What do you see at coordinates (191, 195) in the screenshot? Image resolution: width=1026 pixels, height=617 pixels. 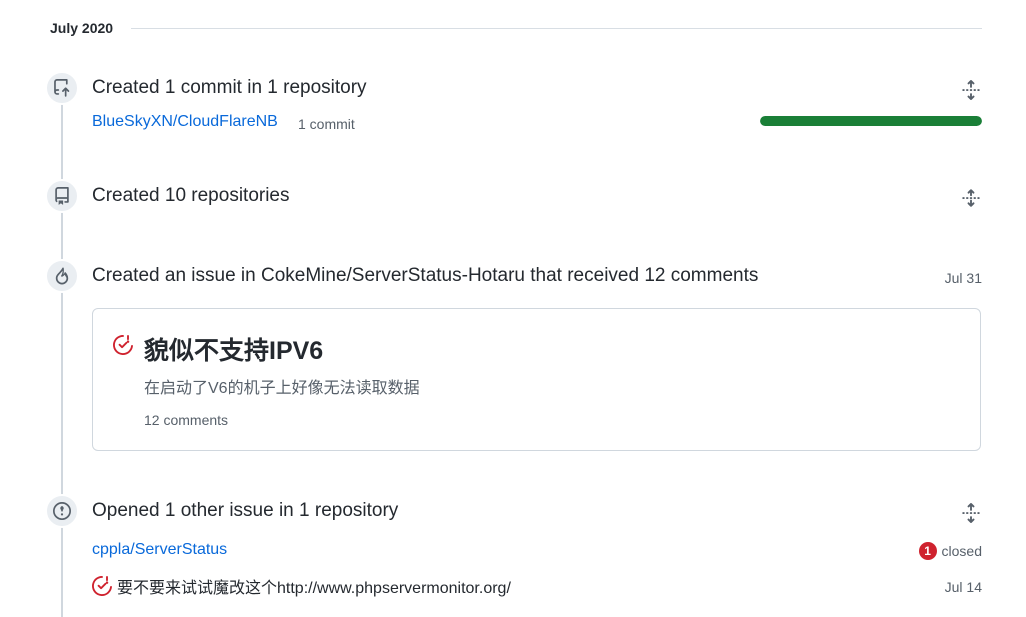 I see `repos-event-title: Created 10 repositories` at bounding box center [191, 195].